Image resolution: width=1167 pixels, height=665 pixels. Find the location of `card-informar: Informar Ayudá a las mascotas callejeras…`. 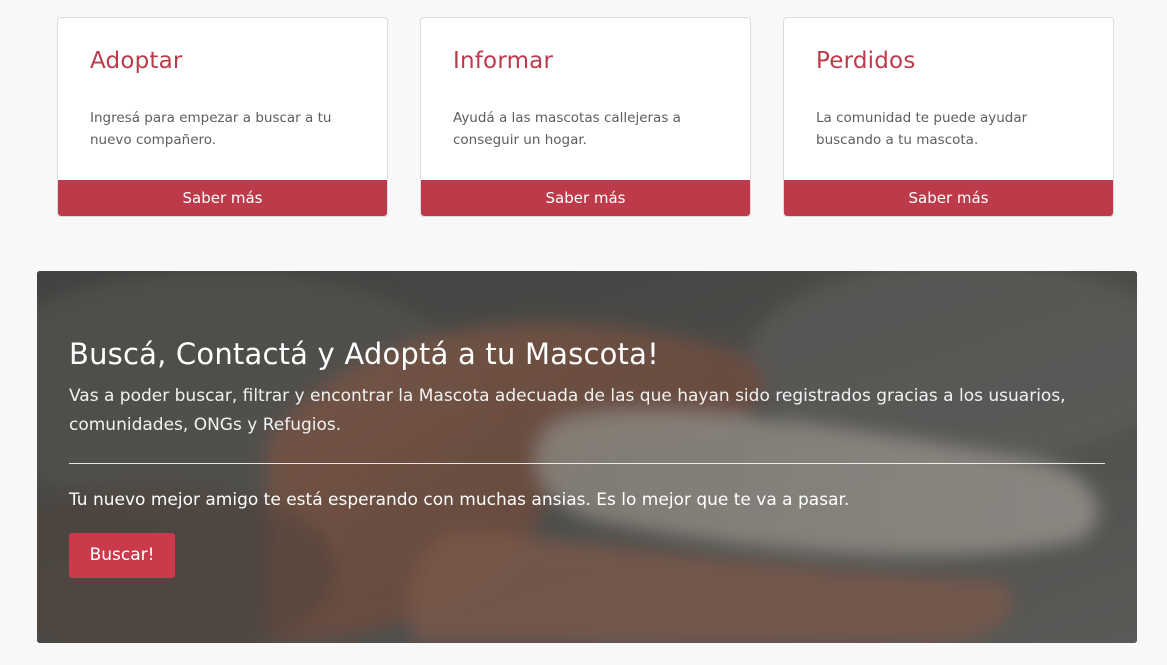

card-informar: Informar Ayudá a las mascotas callejeras… is located at coordinates (585, 117).